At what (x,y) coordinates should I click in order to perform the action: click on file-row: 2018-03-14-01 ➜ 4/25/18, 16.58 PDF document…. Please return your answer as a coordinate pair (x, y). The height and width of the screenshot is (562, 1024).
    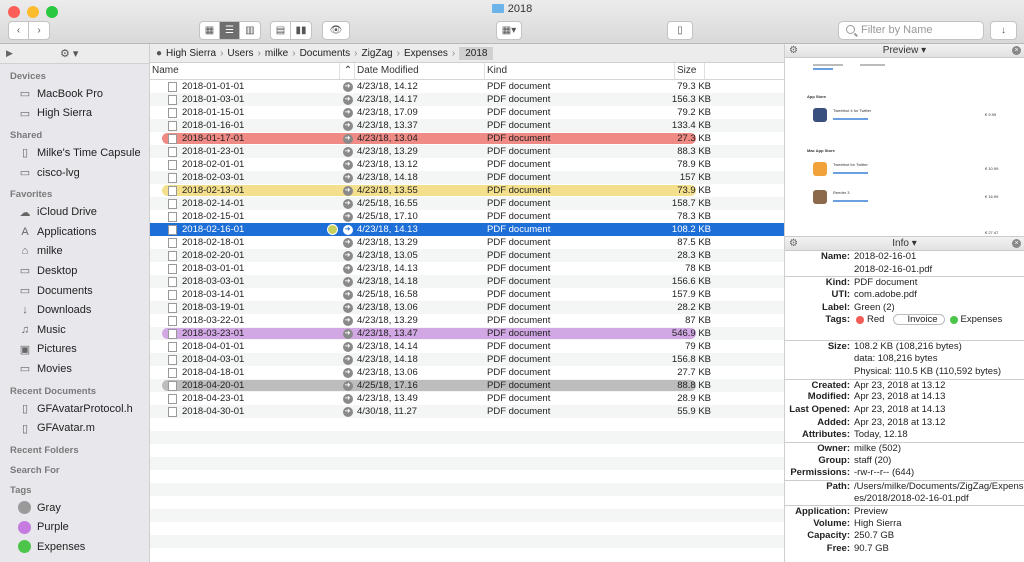
    Looking at the image, I should click on (467, 294).